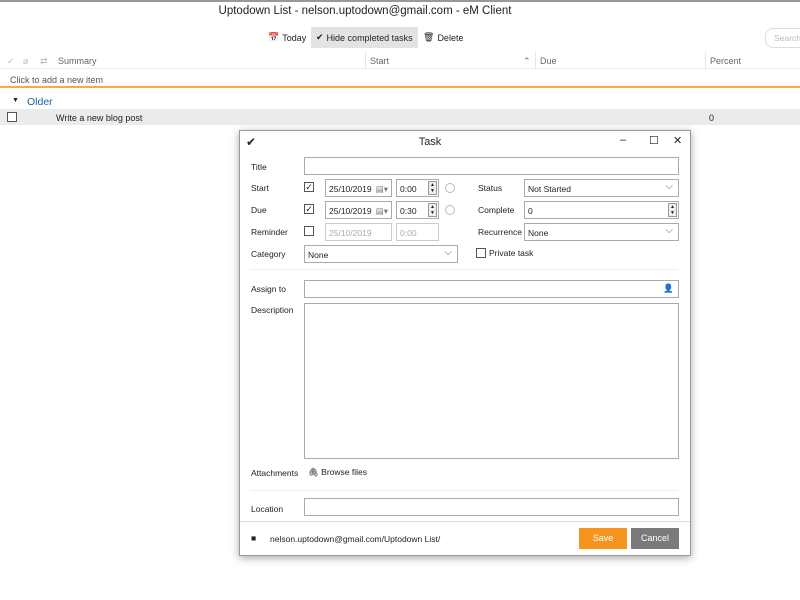 The image size is (800, 600). I want to click on browse-files-button: 🖇 Browse files, so click(337, 472).